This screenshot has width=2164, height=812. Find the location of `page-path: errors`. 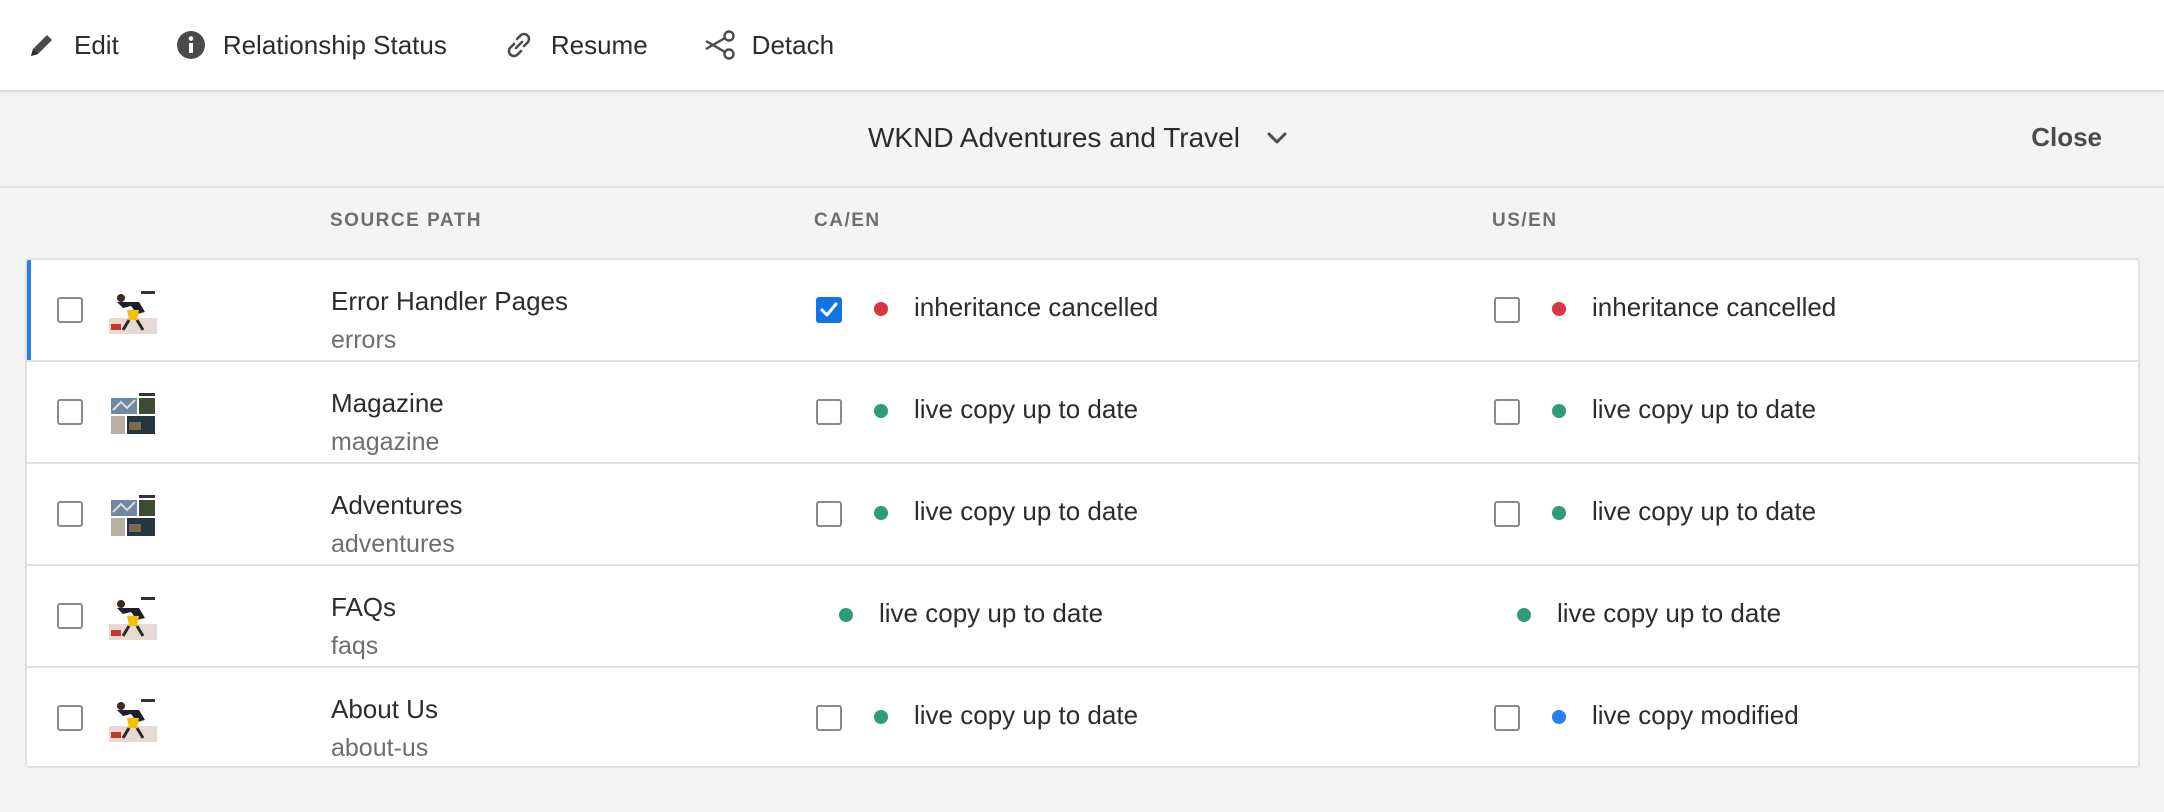

page-path: errors is located at coordinates (364, 340).